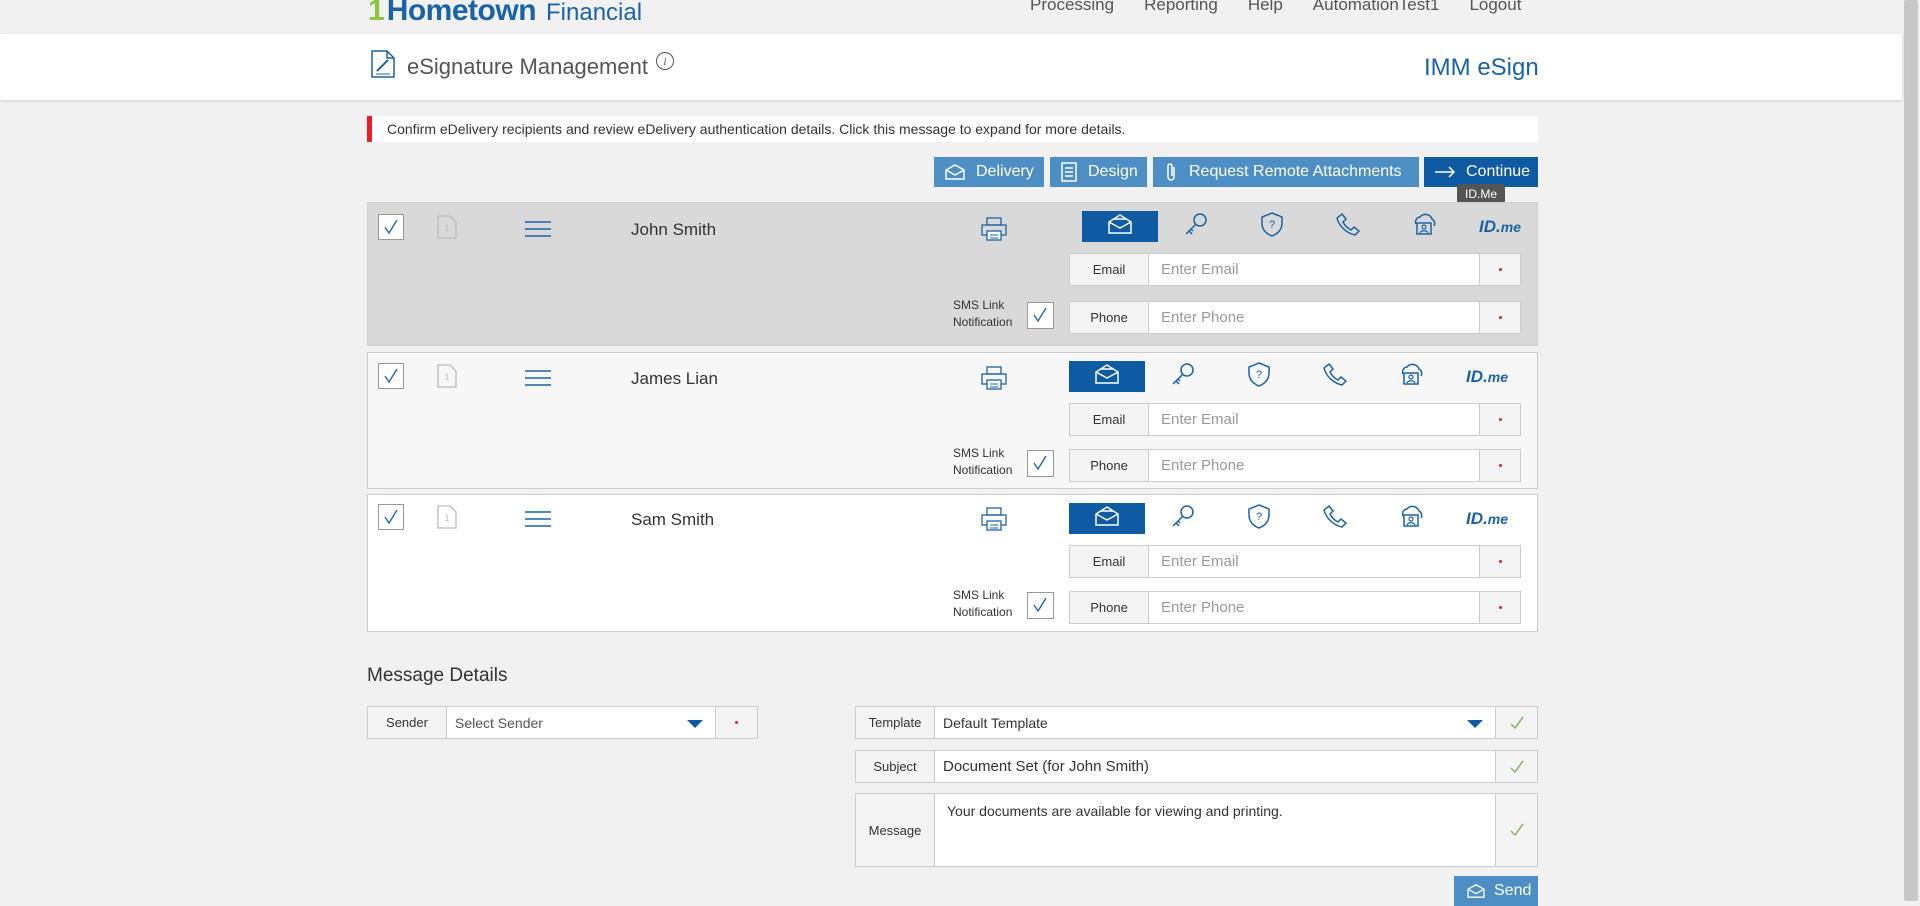 The height and width of the screenshot is (906, 1920). What do you see at coordinates (1295, 171) in the screenshot?
I see `request-remote-attachments-label: Request Remote Attachments` at bounding box center [1295, 171].